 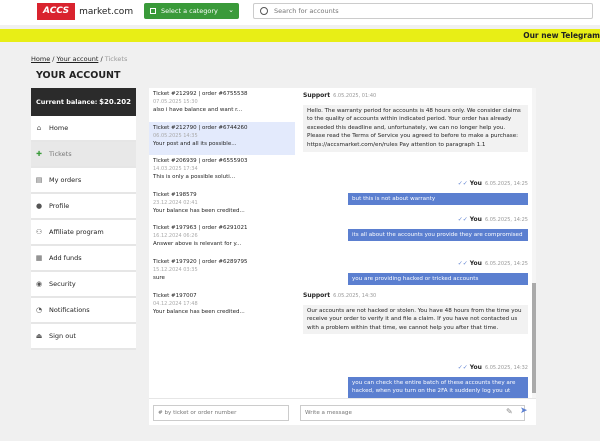 What do you see at coordinates (59, 128) in the screenshot?
I see `sidebar-item-label: Home` at bounding box center [59, 128].